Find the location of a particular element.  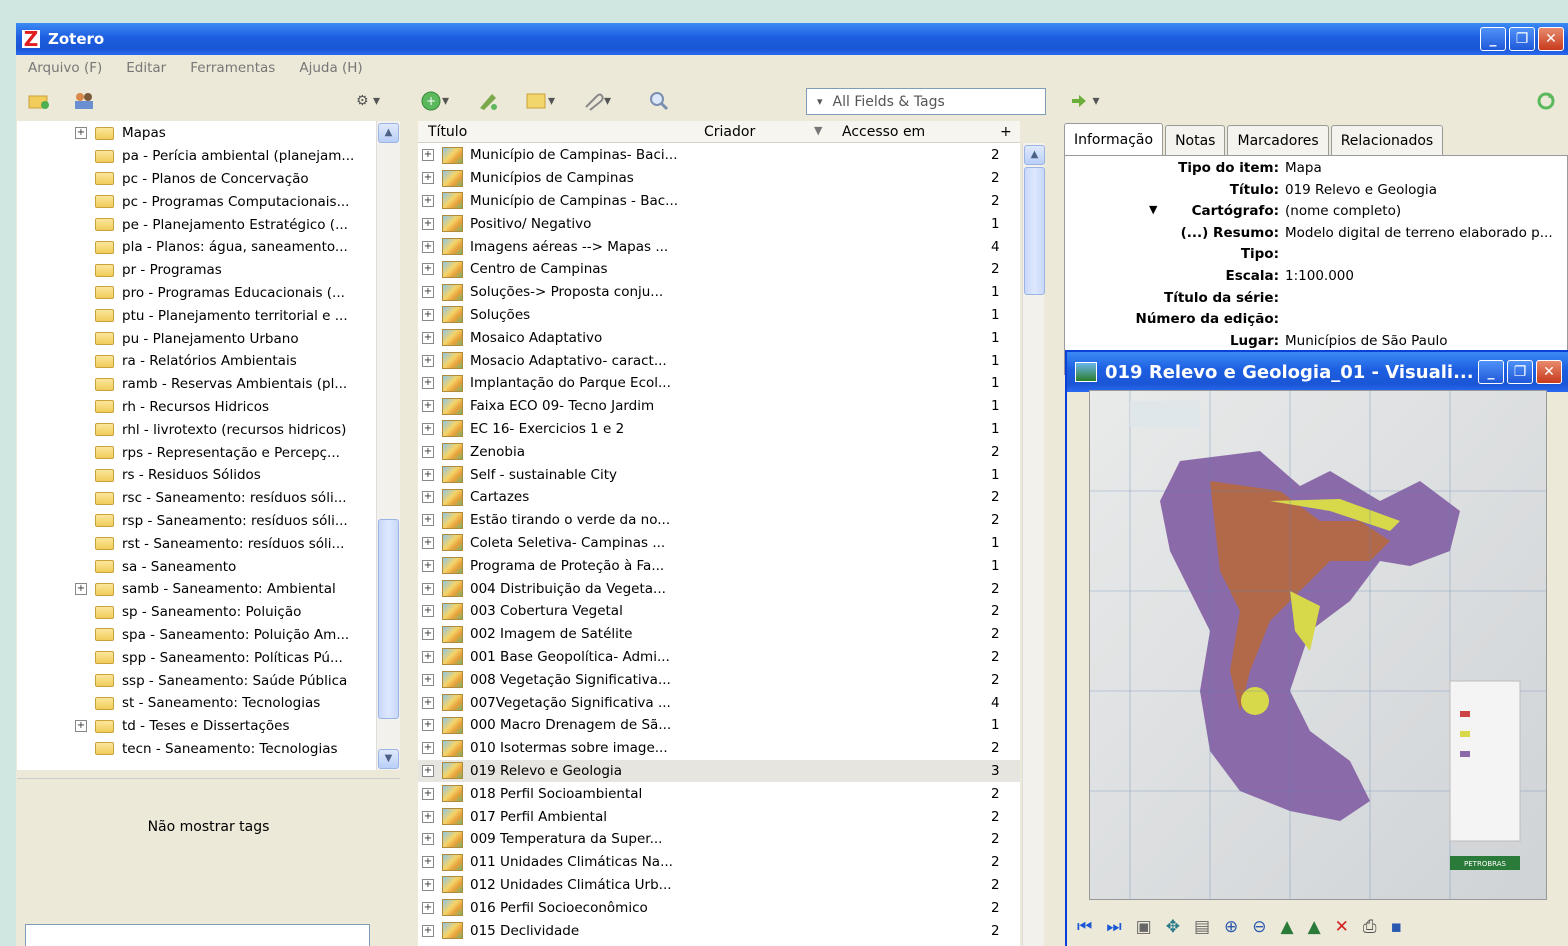

tab-notas: Notas is located at coordinates (1195, 140).